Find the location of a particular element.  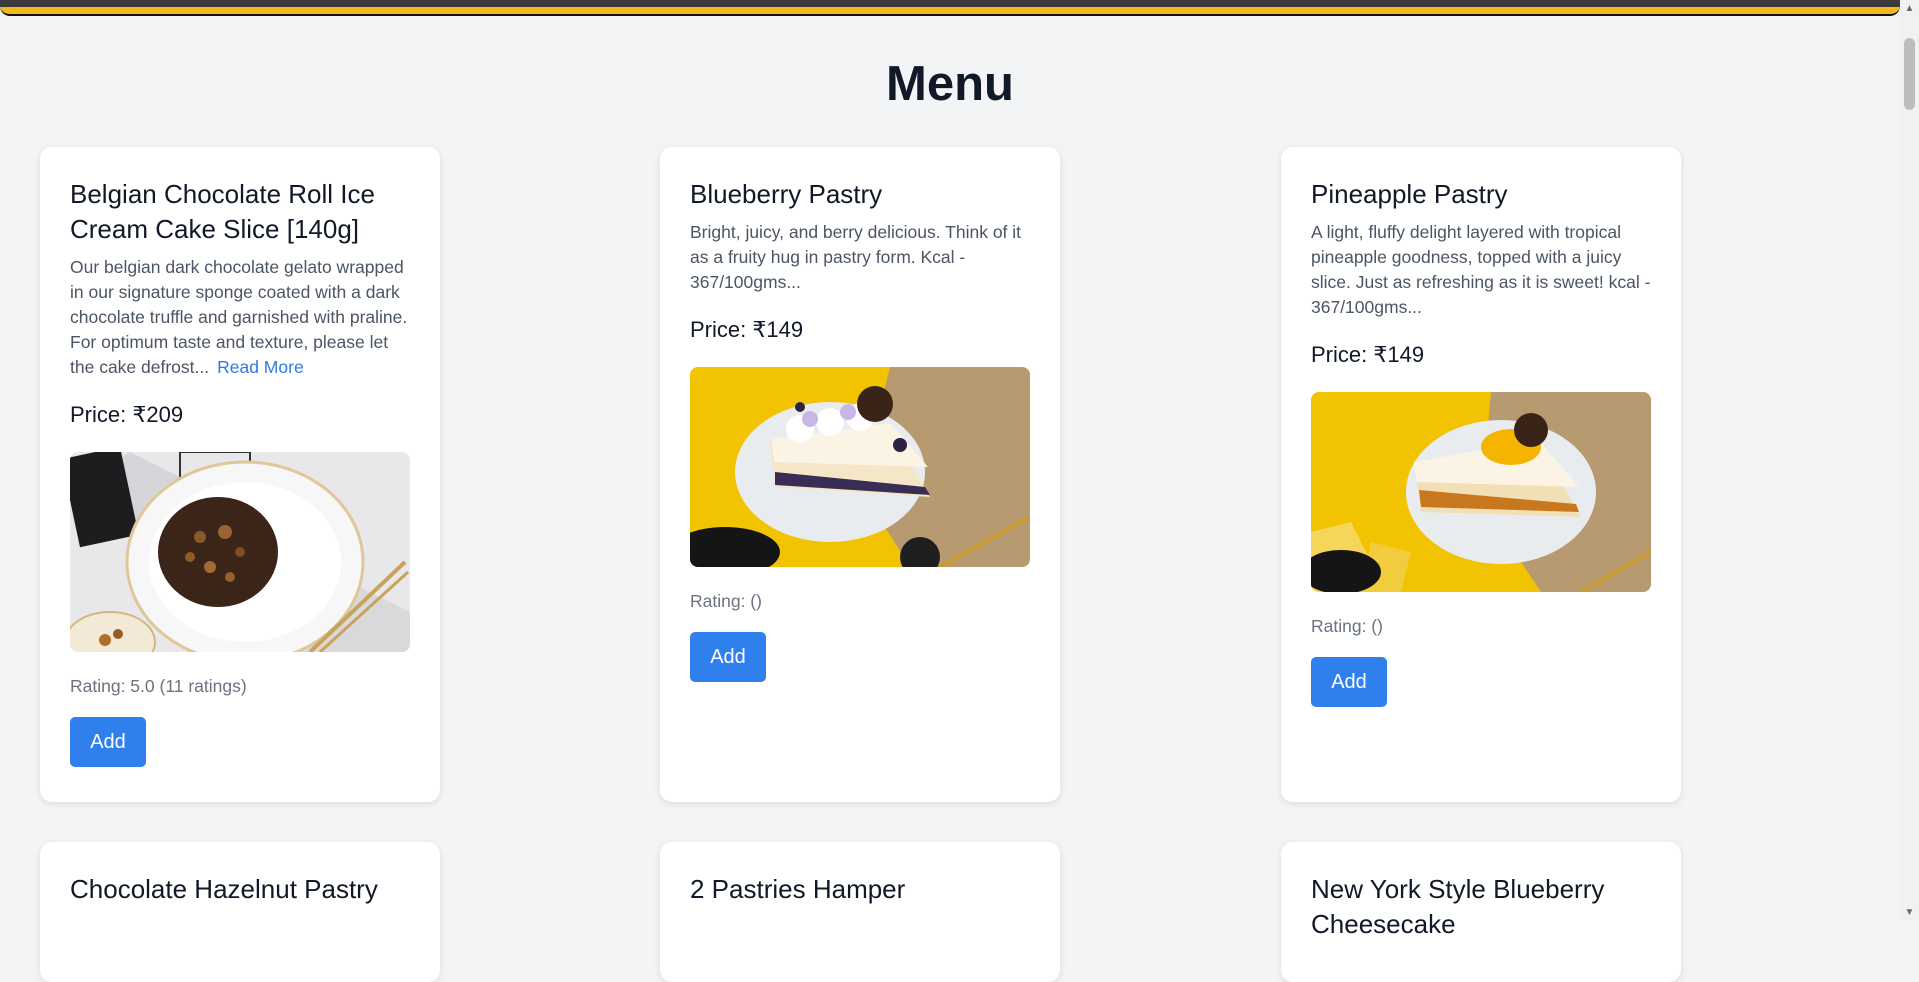

page-title: Menu is located at coordinates (950, 84).